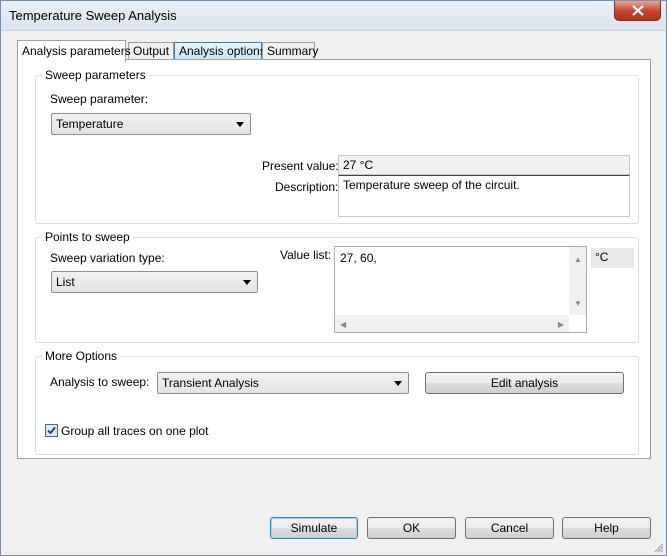 This screenshot has width=667, height=556. Describe the element at coordinates (87, 237) in the screenshot. I see `group-title: Points to sweep` at that location.